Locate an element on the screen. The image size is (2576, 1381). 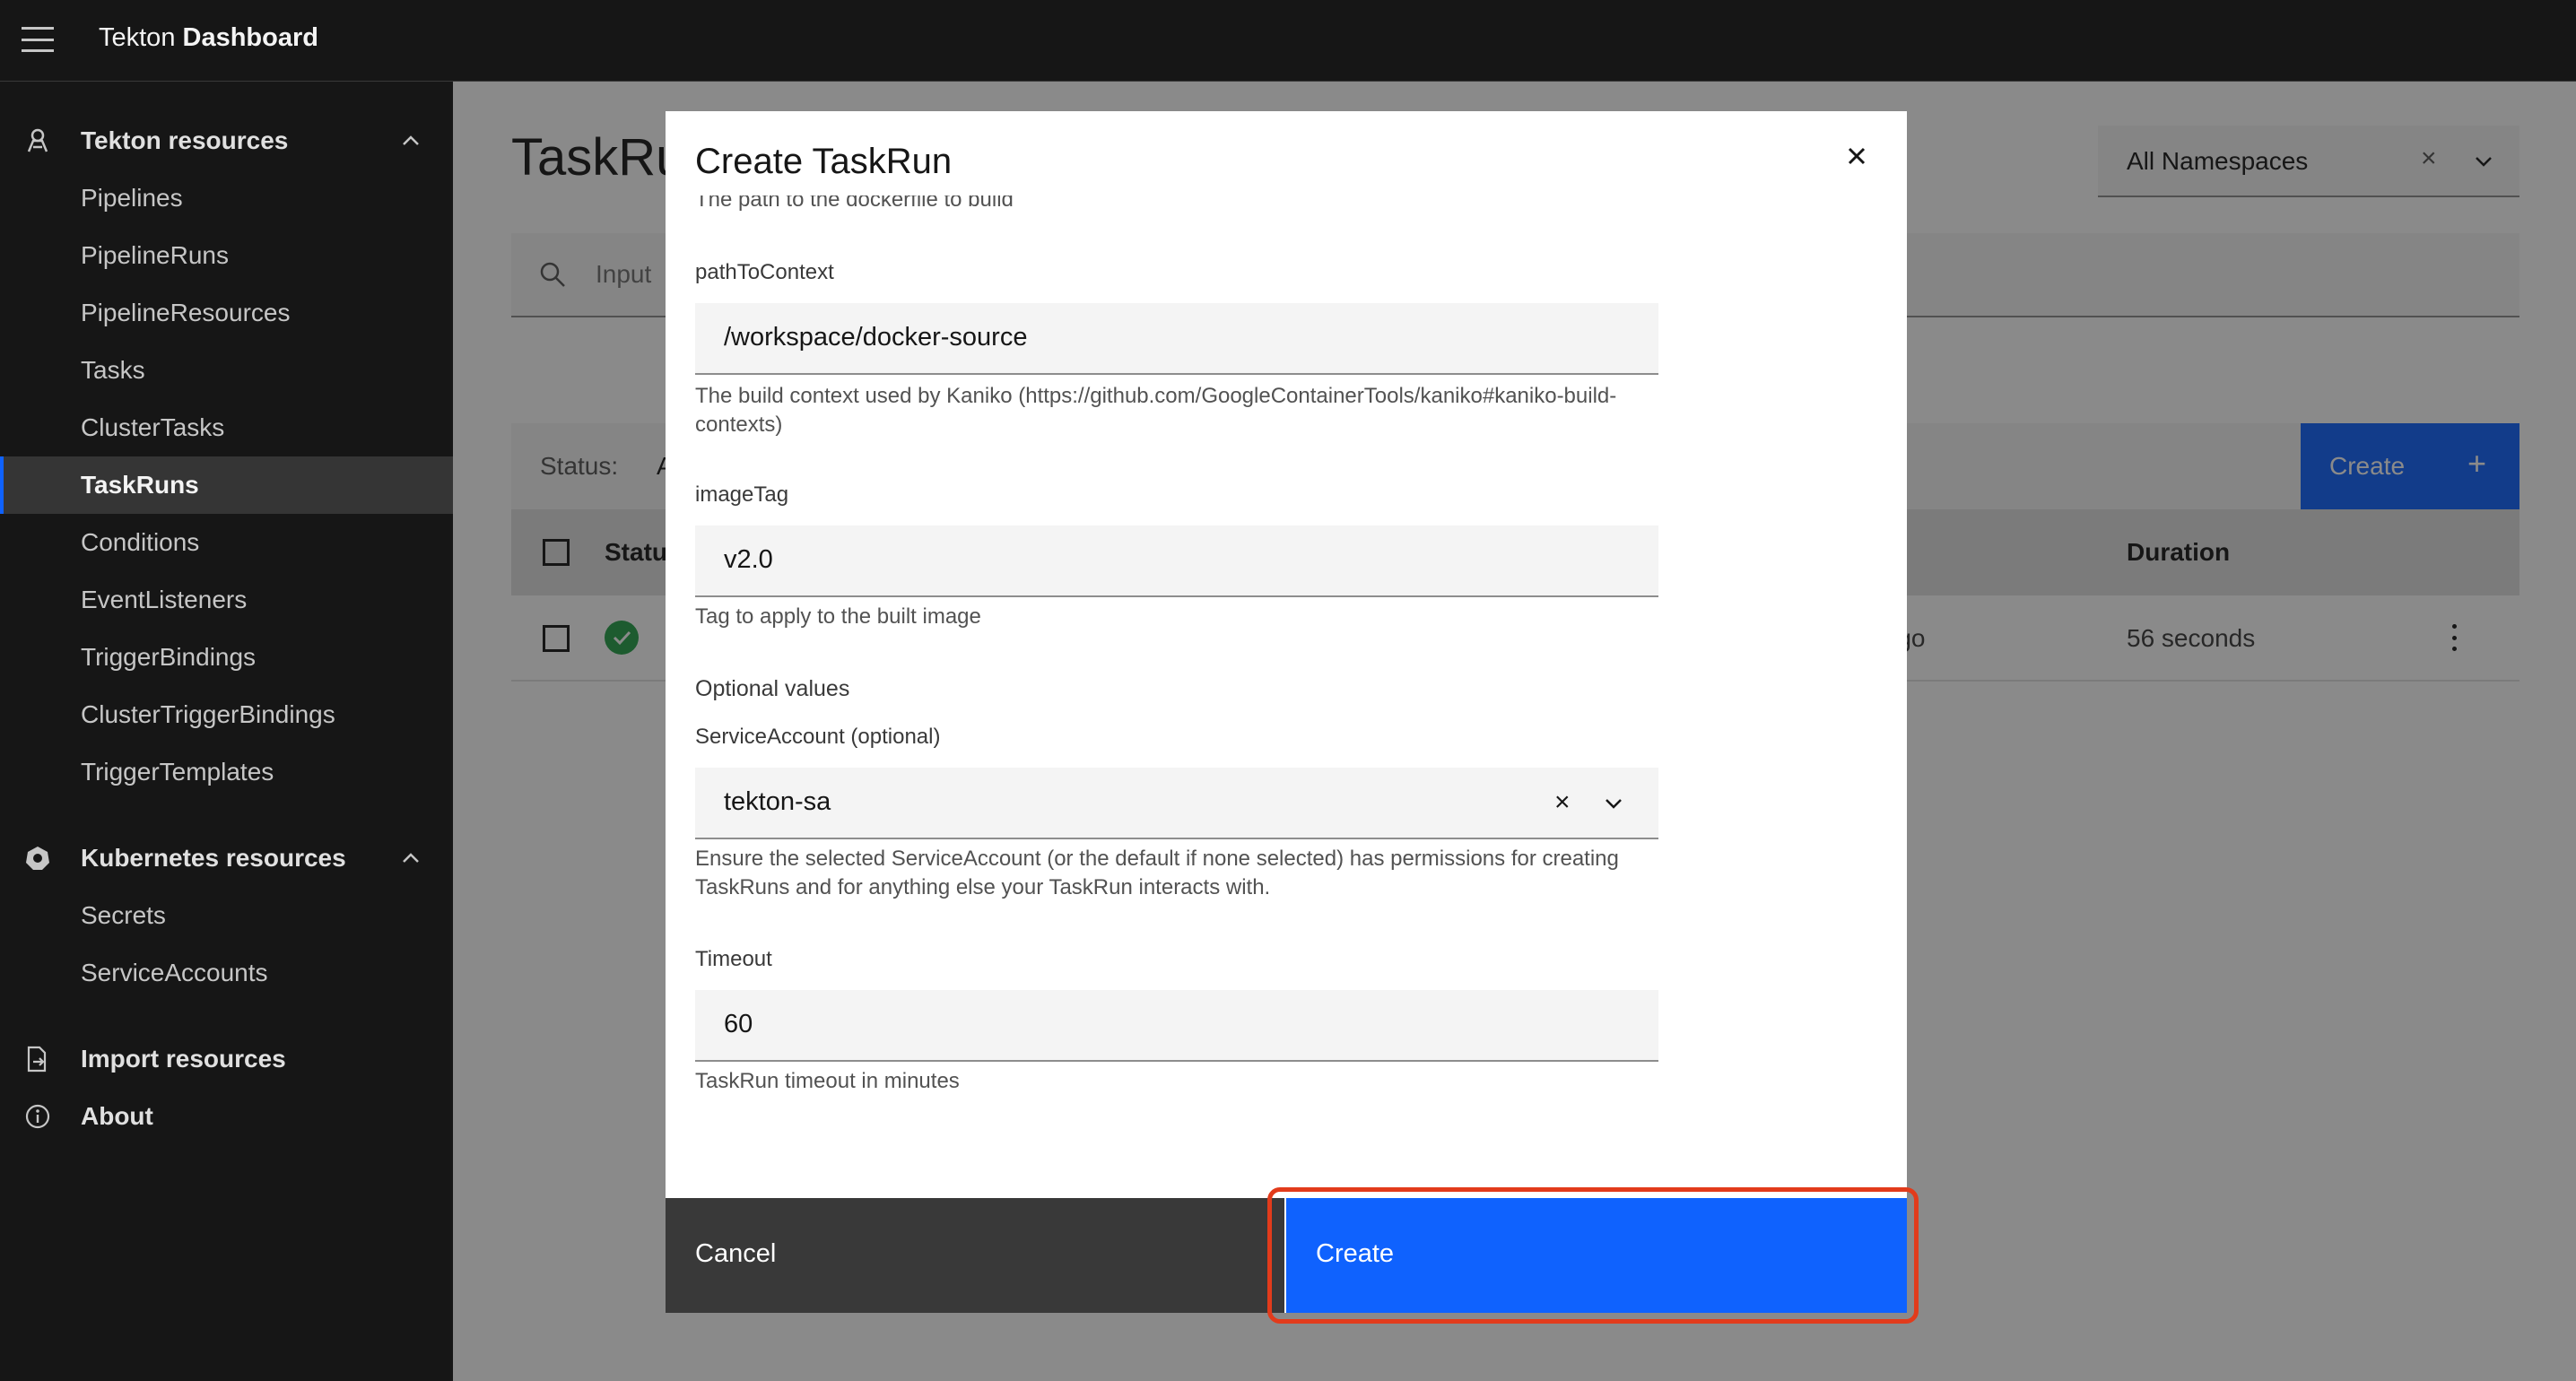
field-label-imagetag: imageTag is located at coordinates (742, 494).